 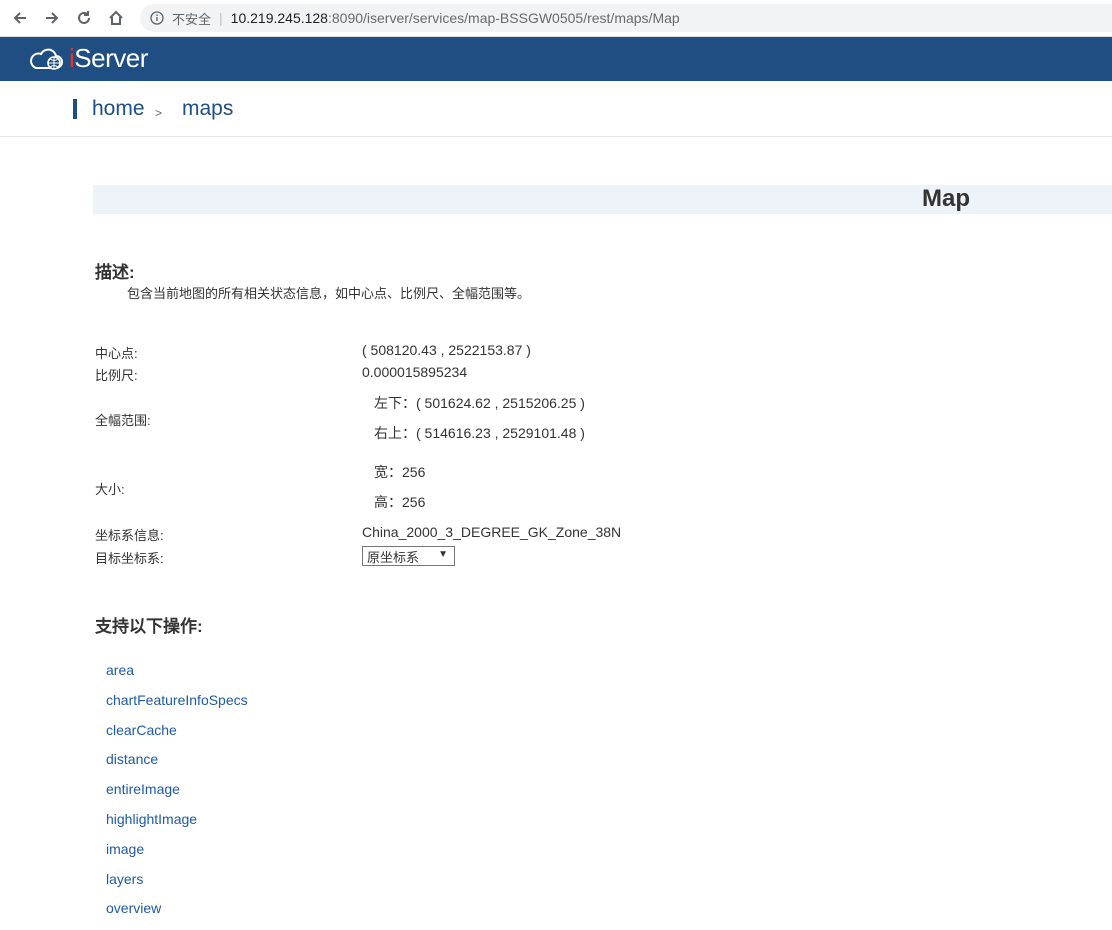 I want to click on description-text: 包含当前地图的所有相关状态信息，如中心点、比例尺、全幅范围等。, so click(x=329, y=293).